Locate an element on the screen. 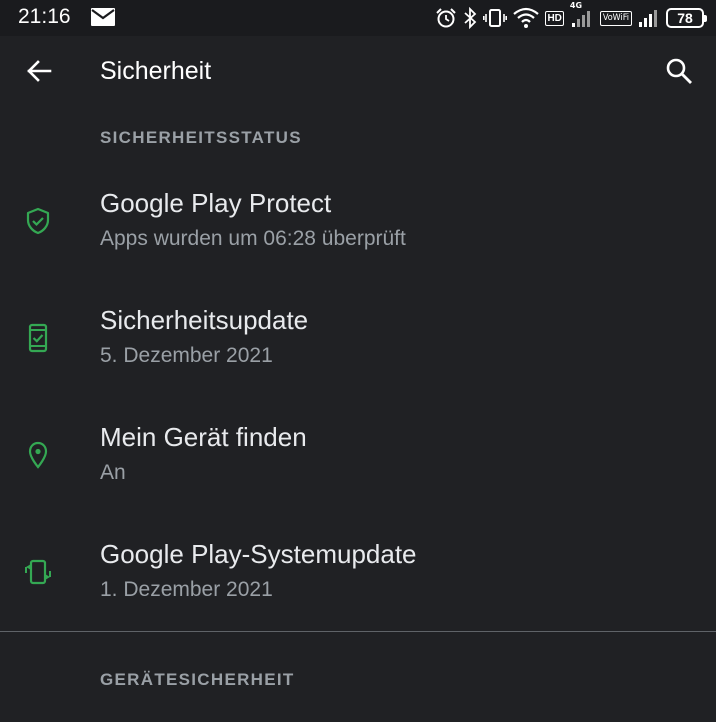 Image resolution: width=716 pixels, height=722 pixels. location-pin-icon is located at coordinates (38, 455).